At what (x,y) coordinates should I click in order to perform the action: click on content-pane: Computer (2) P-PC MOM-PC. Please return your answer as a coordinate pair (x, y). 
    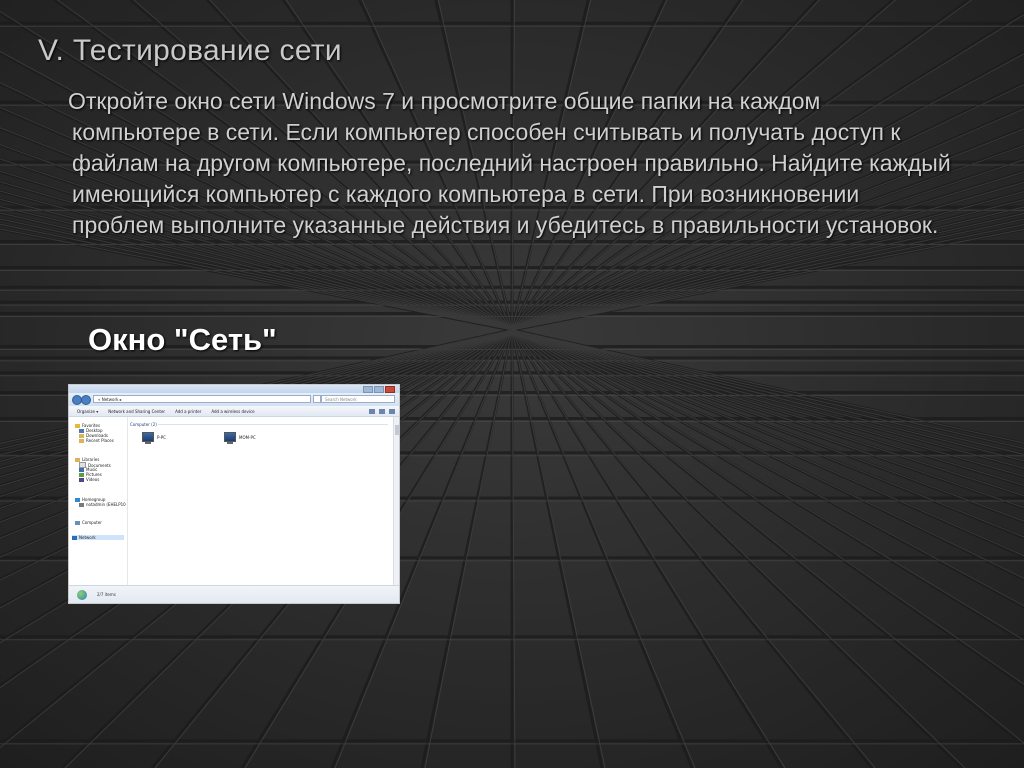
    Looking at the image, I should click on (260, 502).